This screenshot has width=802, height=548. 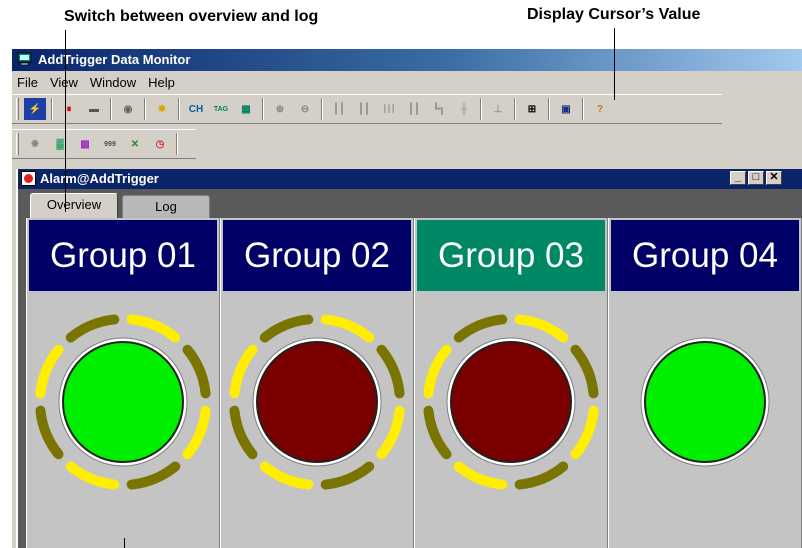 I want to click on grid-icon: ▦, so click(x=246, y=109).